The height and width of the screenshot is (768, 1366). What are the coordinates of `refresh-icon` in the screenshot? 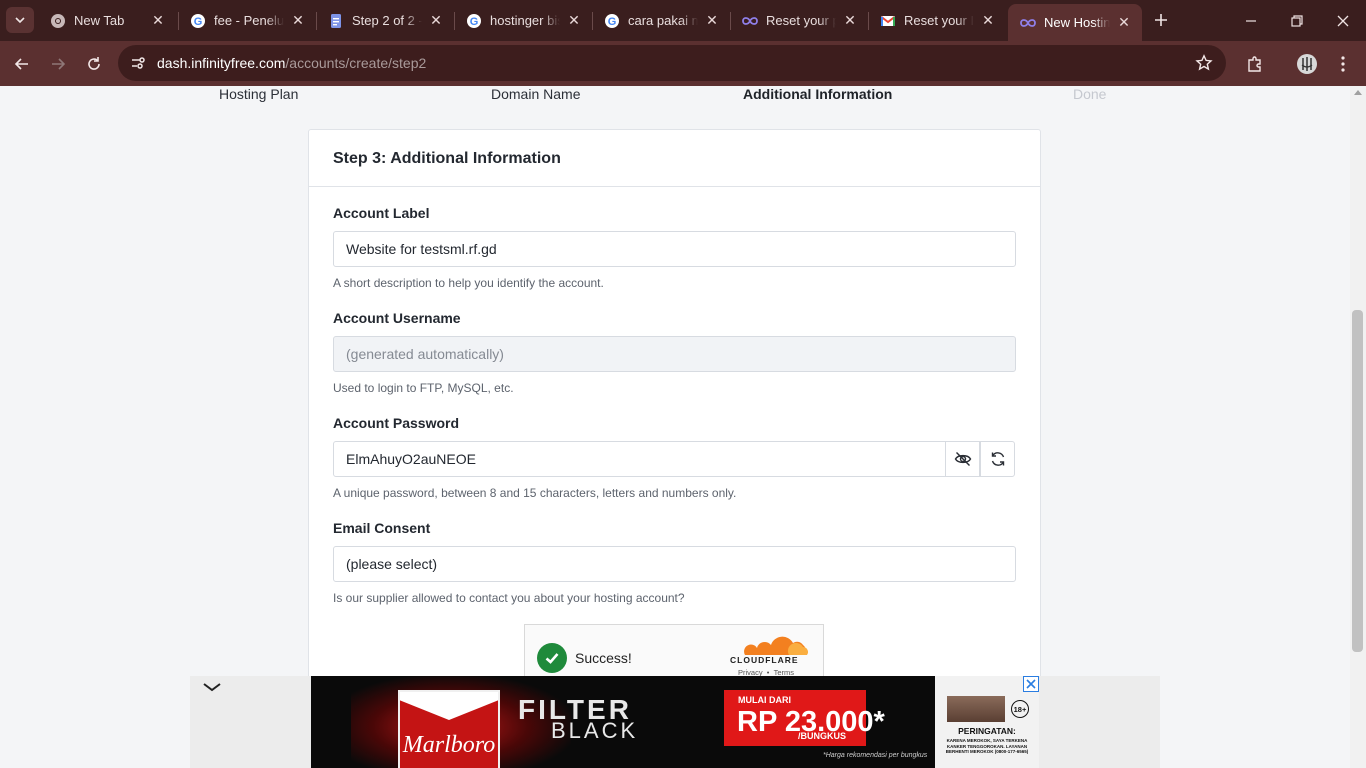 It's located at (997, 459).